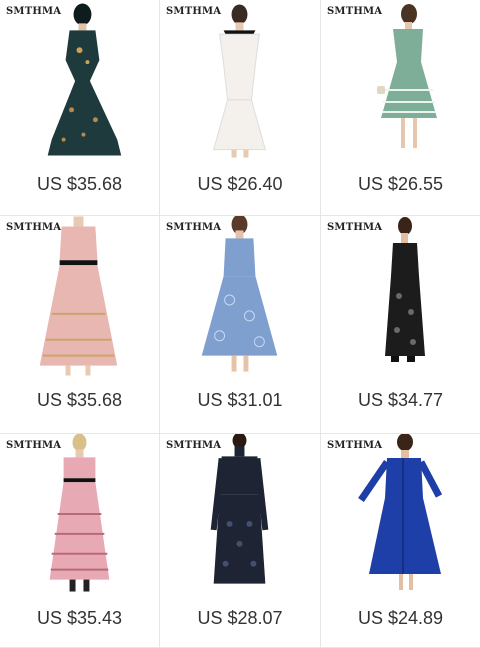  I want to click on product-card: SMTHMA US $31.01, so click(240, 325).